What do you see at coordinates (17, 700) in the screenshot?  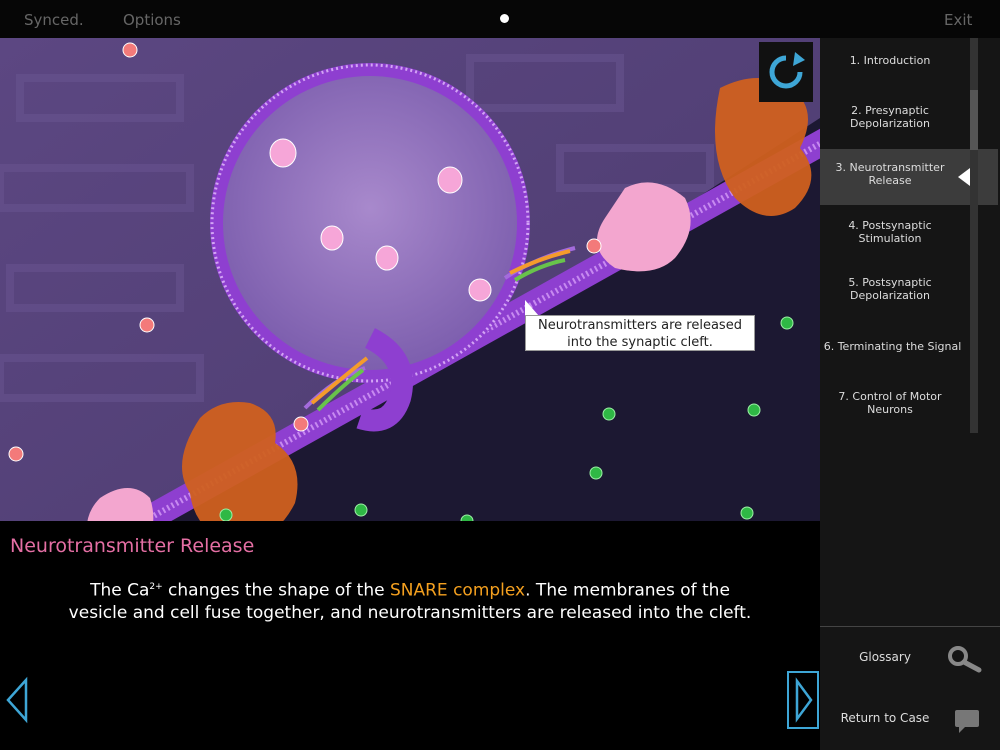 I see `previous-arrow-icon` at bounding box center [17, 700].